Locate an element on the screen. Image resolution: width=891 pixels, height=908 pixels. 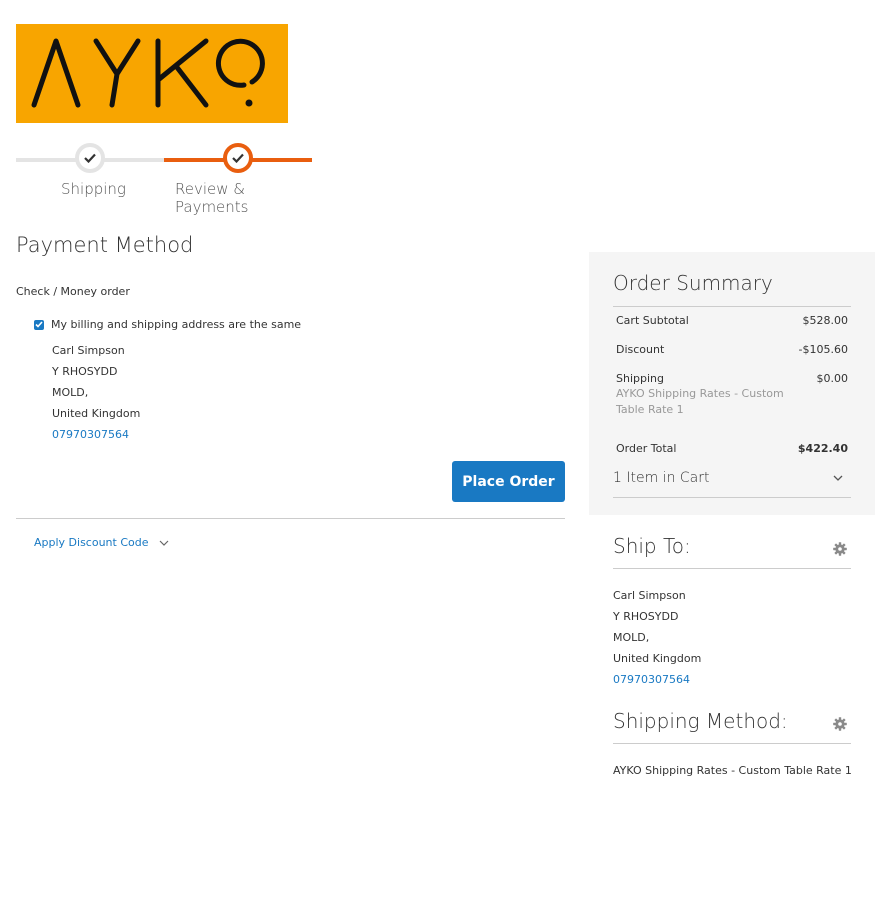
total-label: Order Total is located at coordinates (646, 448).